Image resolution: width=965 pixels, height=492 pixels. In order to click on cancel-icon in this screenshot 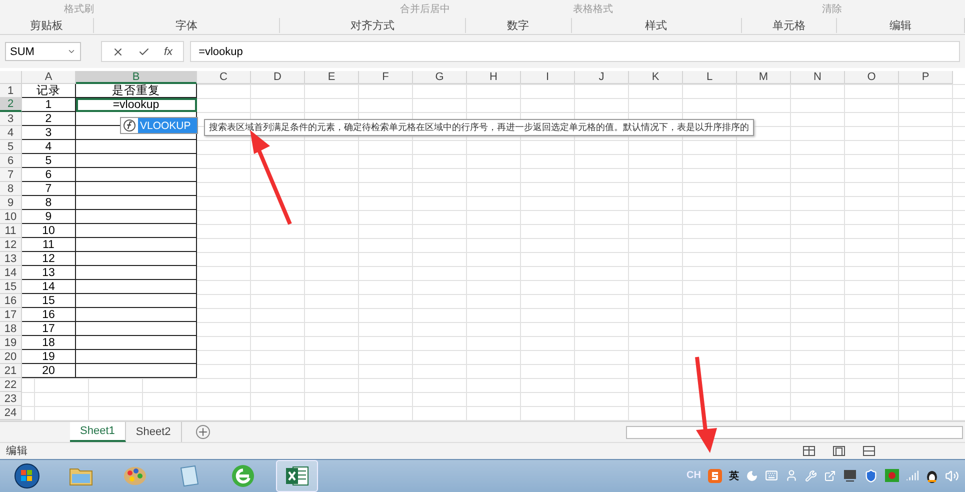, I will do `click(118, 52)`.